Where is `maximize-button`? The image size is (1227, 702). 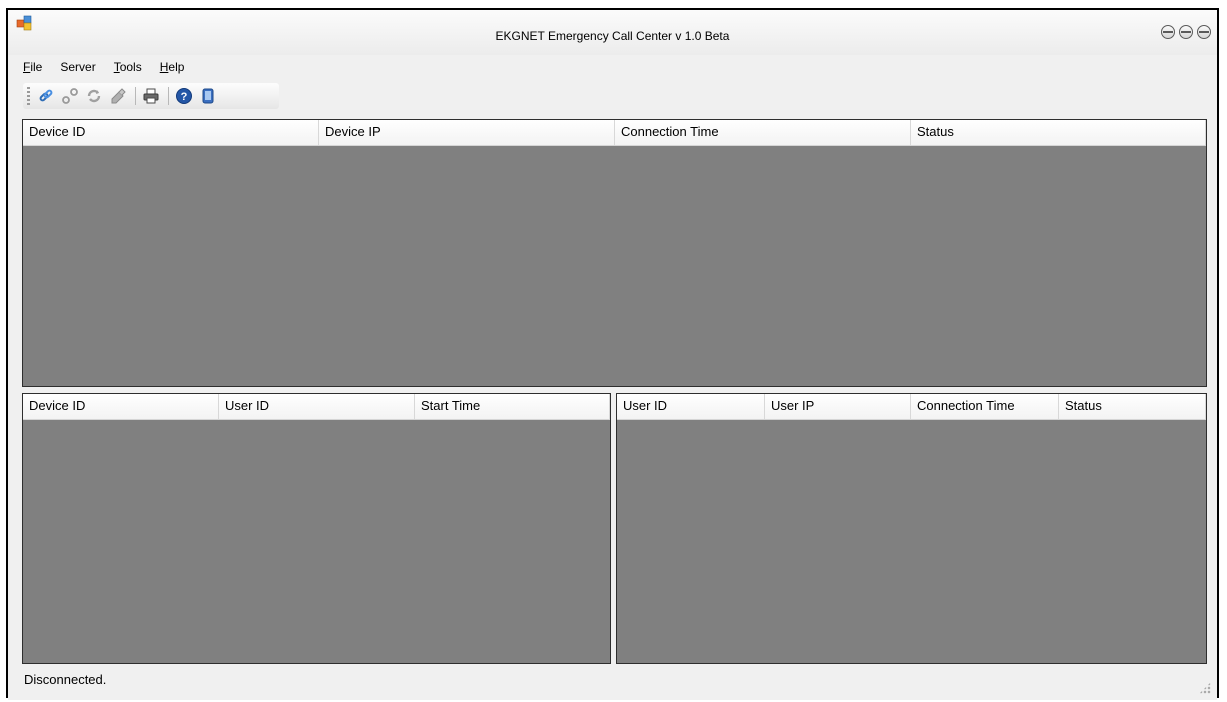 maximize-button is located at coordinates (1186, 32).